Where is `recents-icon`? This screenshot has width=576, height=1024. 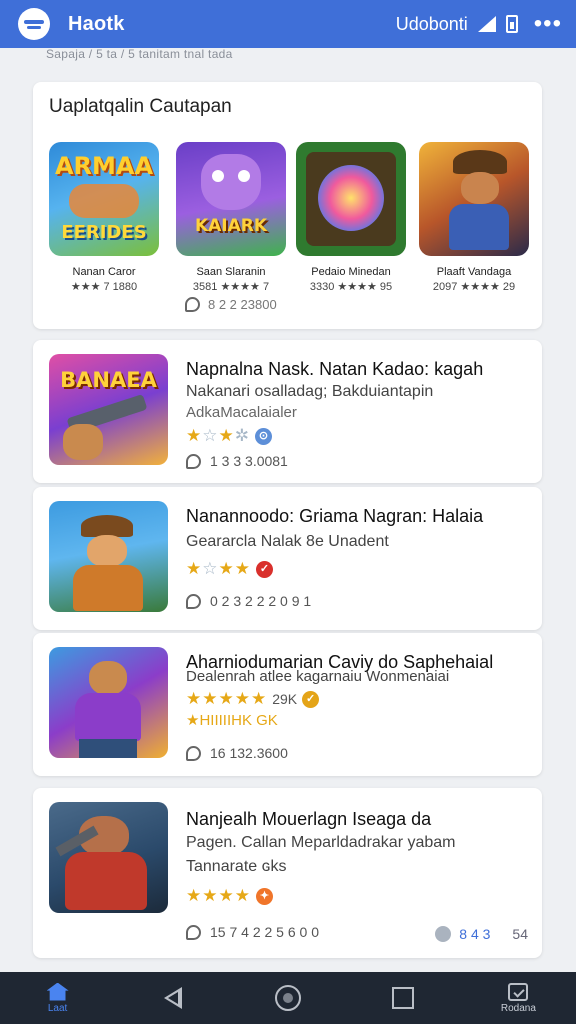 recents-icon is located at coordinates (403, 998).